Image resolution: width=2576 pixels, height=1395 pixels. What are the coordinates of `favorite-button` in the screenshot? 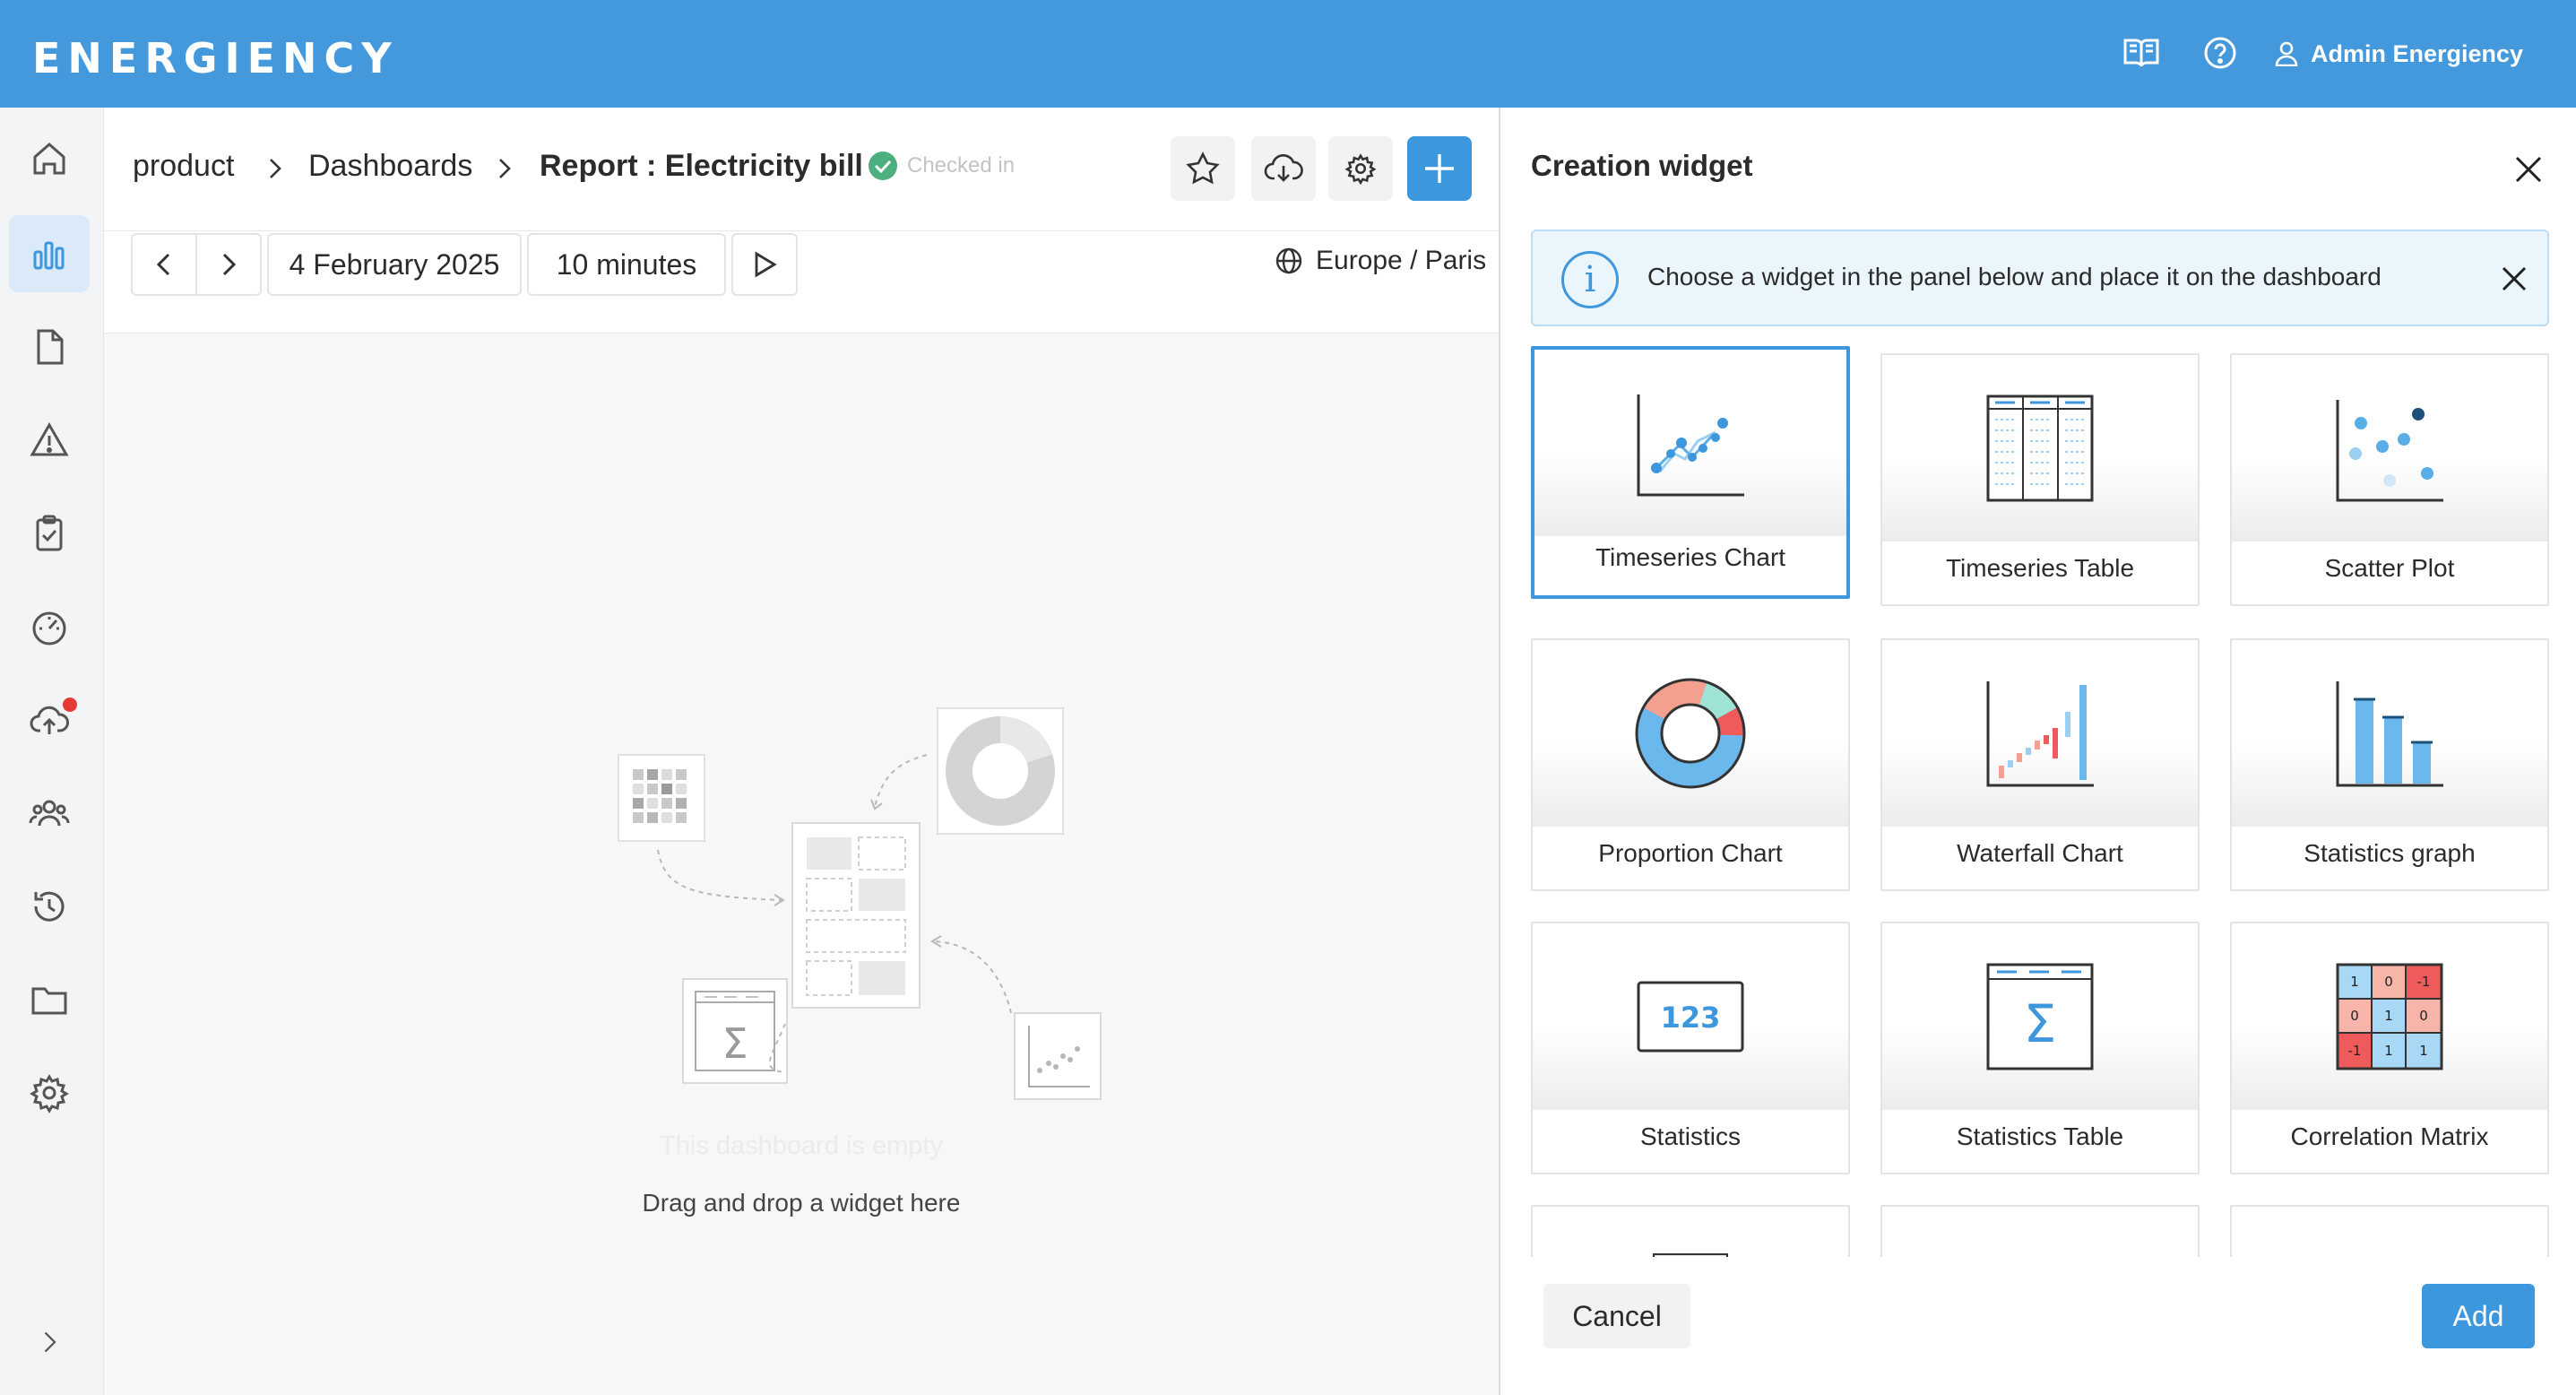 It's located at (1203, 168).